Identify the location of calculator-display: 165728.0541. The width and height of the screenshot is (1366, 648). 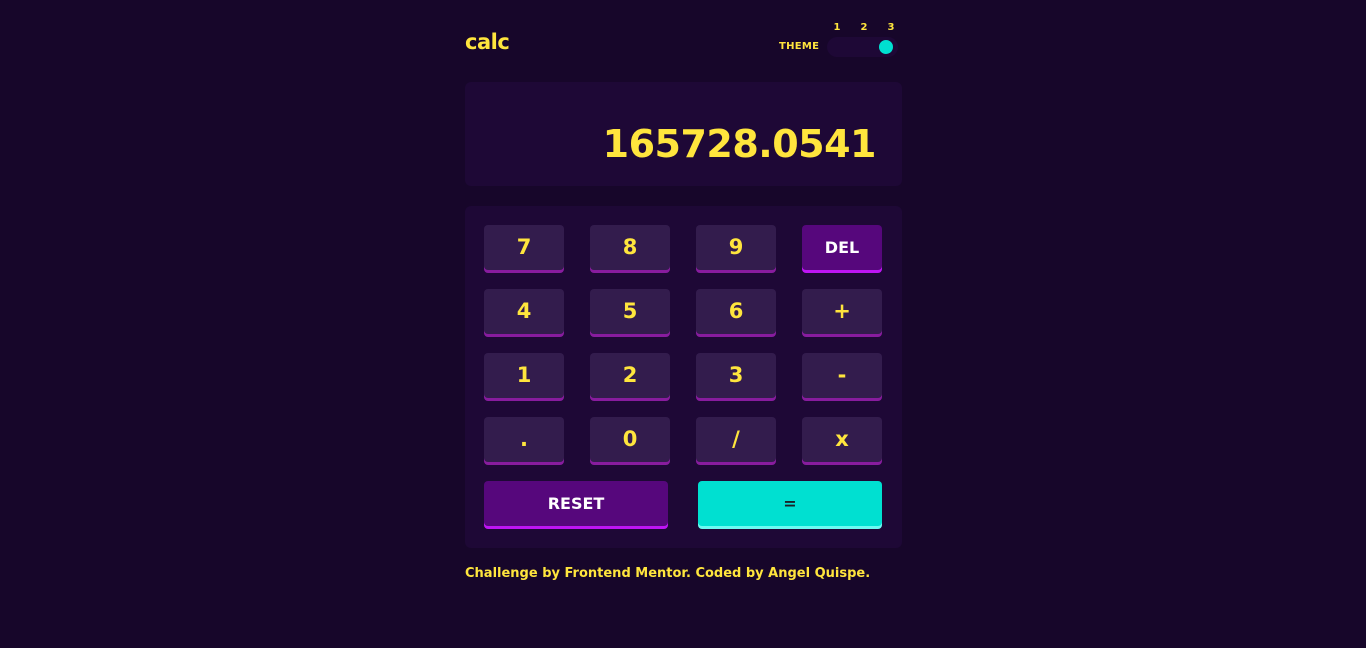
(683, 134).